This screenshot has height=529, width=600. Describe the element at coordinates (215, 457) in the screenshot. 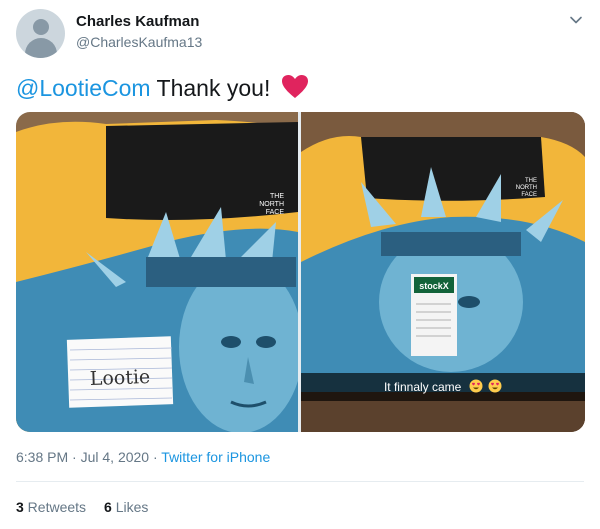

I see `tweet-source-link: Twitter for iPhone` at that location.